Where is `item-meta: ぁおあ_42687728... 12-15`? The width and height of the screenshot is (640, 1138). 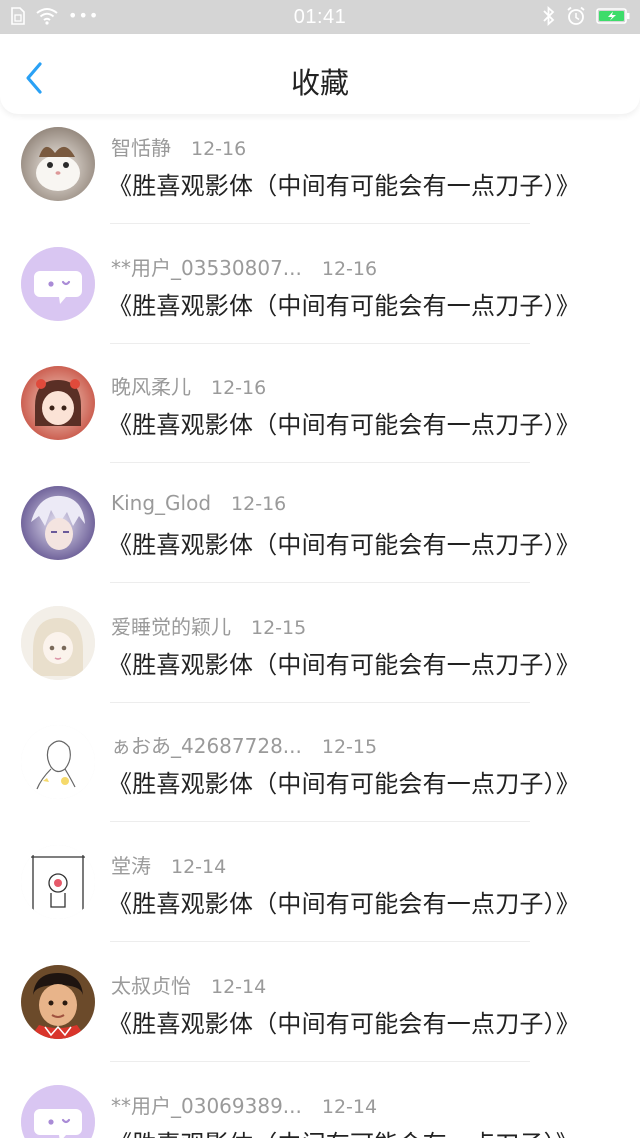
item-meta: ぁおあ_42687728... 12-15 is located at coordinates (244, 744).